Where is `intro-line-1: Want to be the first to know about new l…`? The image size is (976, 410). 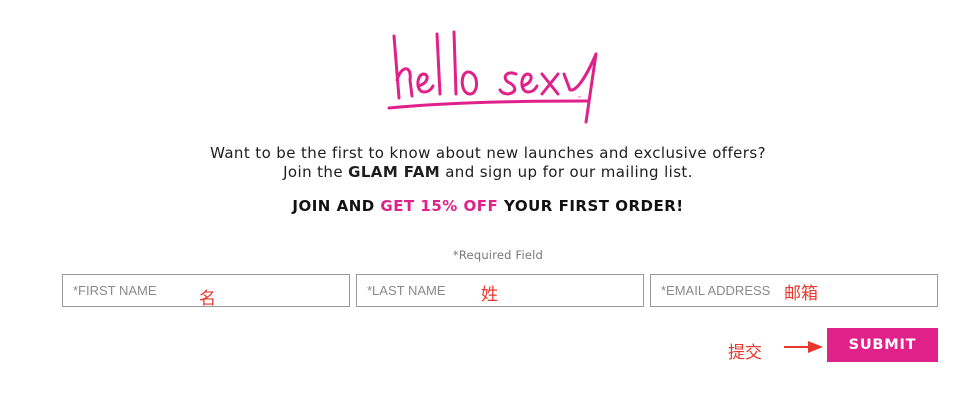
intro-line-1: Want to be the first to know about new l… is located at coordinates (488, 153).